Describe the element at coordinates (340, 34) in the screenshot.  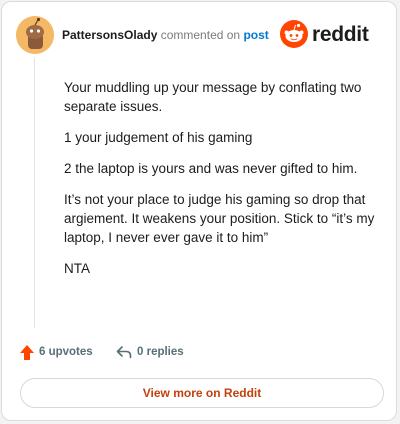
I see `reddit-wordmark: reddit` at that location.